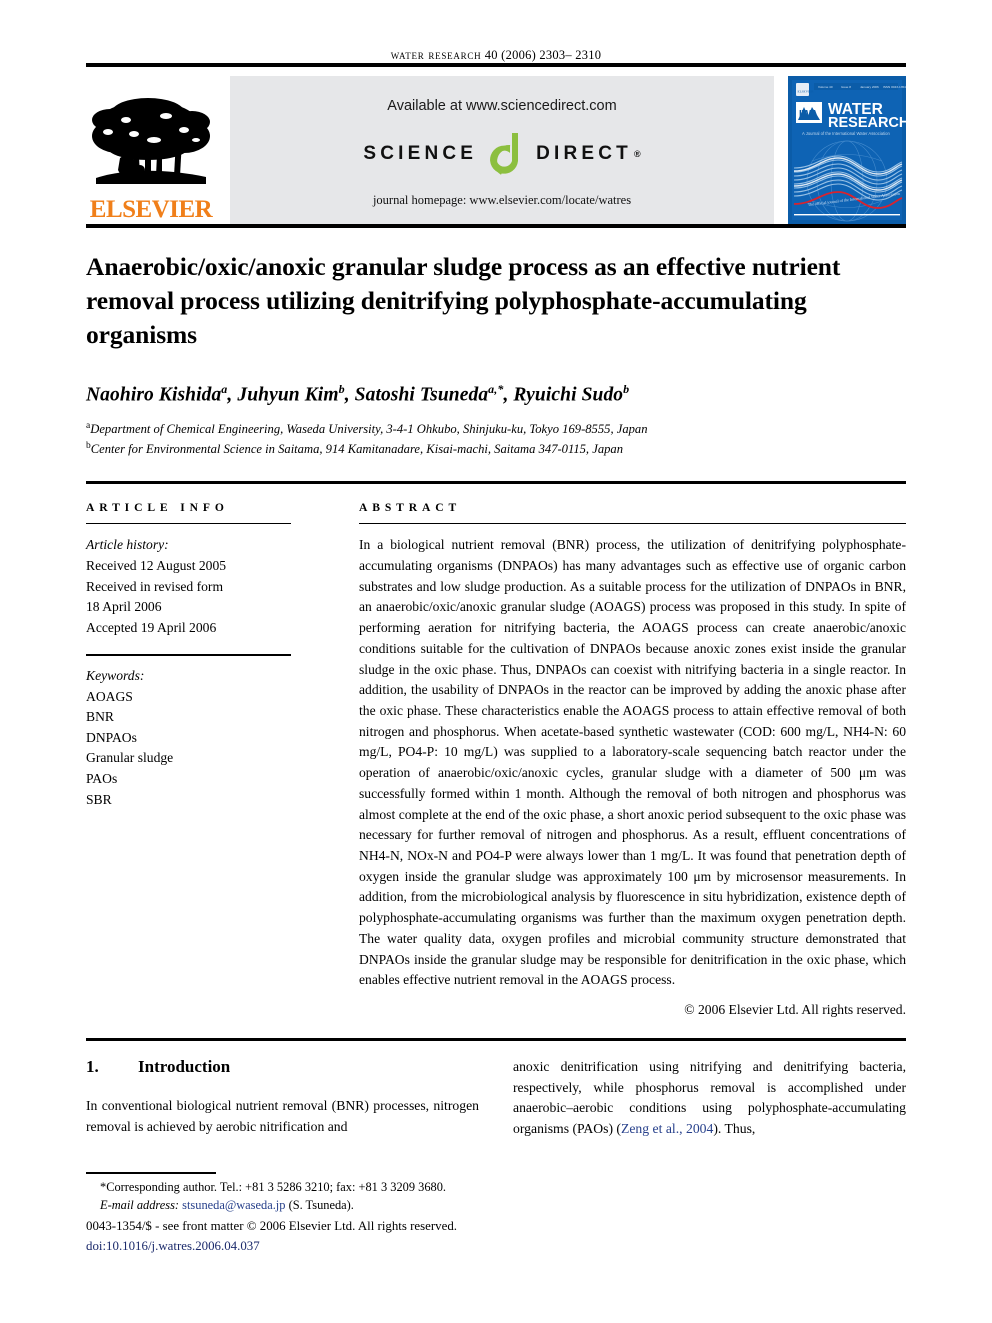 The width and height of the screenshot is (992, 1323). What do you see at coordinates (154, 395) in the screenshot?
I see `author-name: Naohiro Kishida` at bounding box center [154, 395].